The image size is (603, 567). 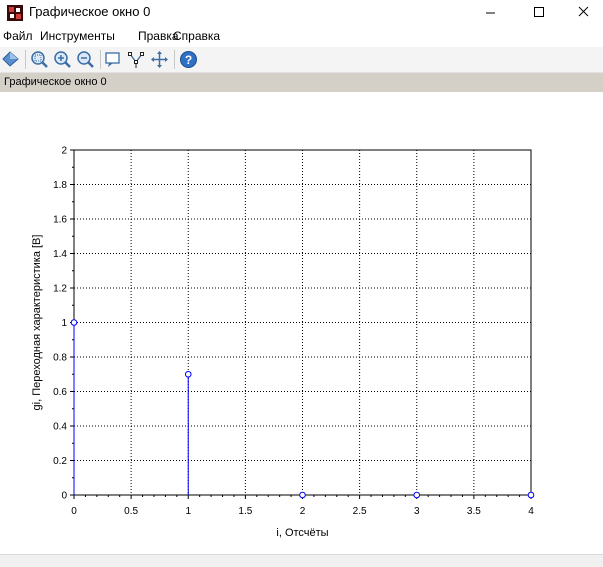 I want to click on help-button: ?, so click(x=188, y=59).